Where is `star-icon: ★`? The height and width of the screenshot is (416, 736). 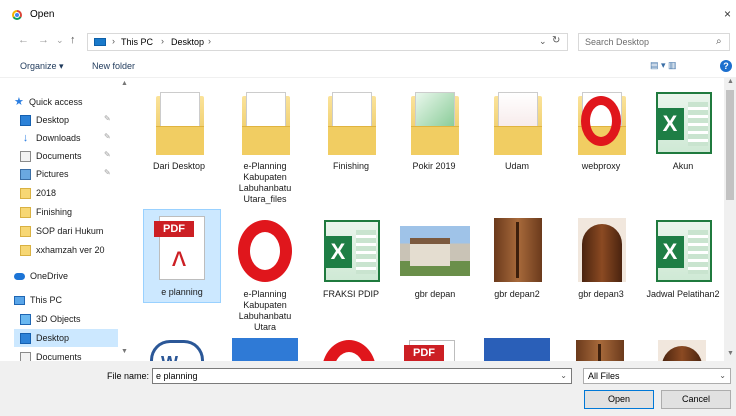
star-icon: ★ is located at coordinates (19, 101).